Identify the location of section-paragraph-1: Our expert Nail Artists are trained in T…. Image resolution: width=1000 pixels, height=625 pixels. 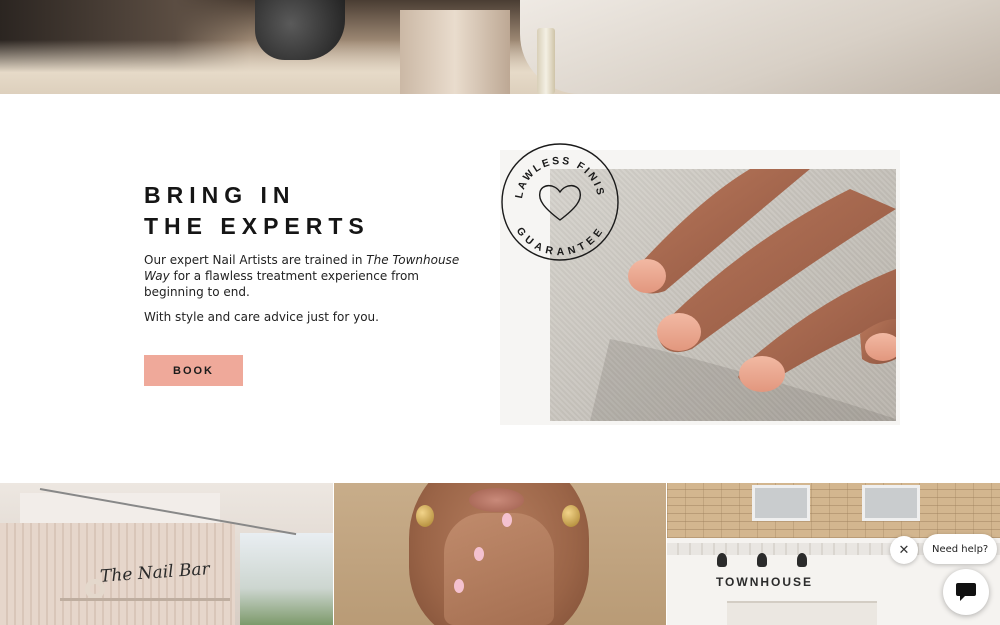
(309, 276).